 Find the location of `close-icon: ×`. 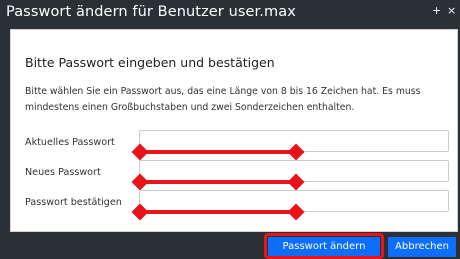

close-icon: × is located at coordinates (451, 10).